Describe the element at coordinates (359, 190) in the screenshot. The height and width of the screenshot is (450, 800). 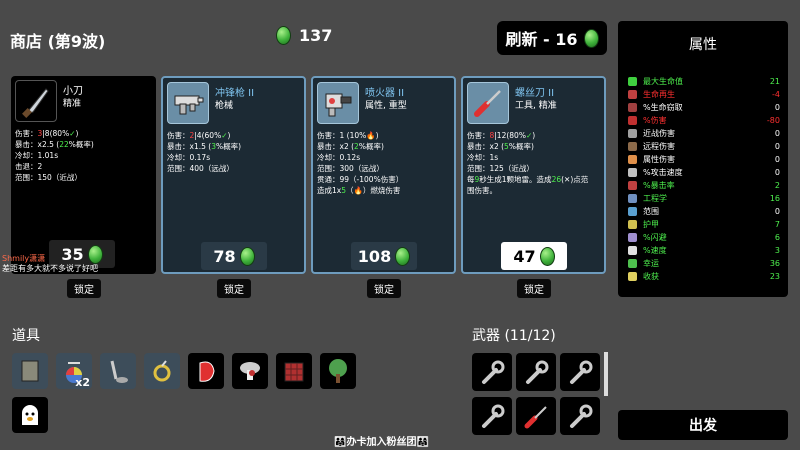
I see `stat-line: 造成1x5（🔥）燃烧伤害` at that location.